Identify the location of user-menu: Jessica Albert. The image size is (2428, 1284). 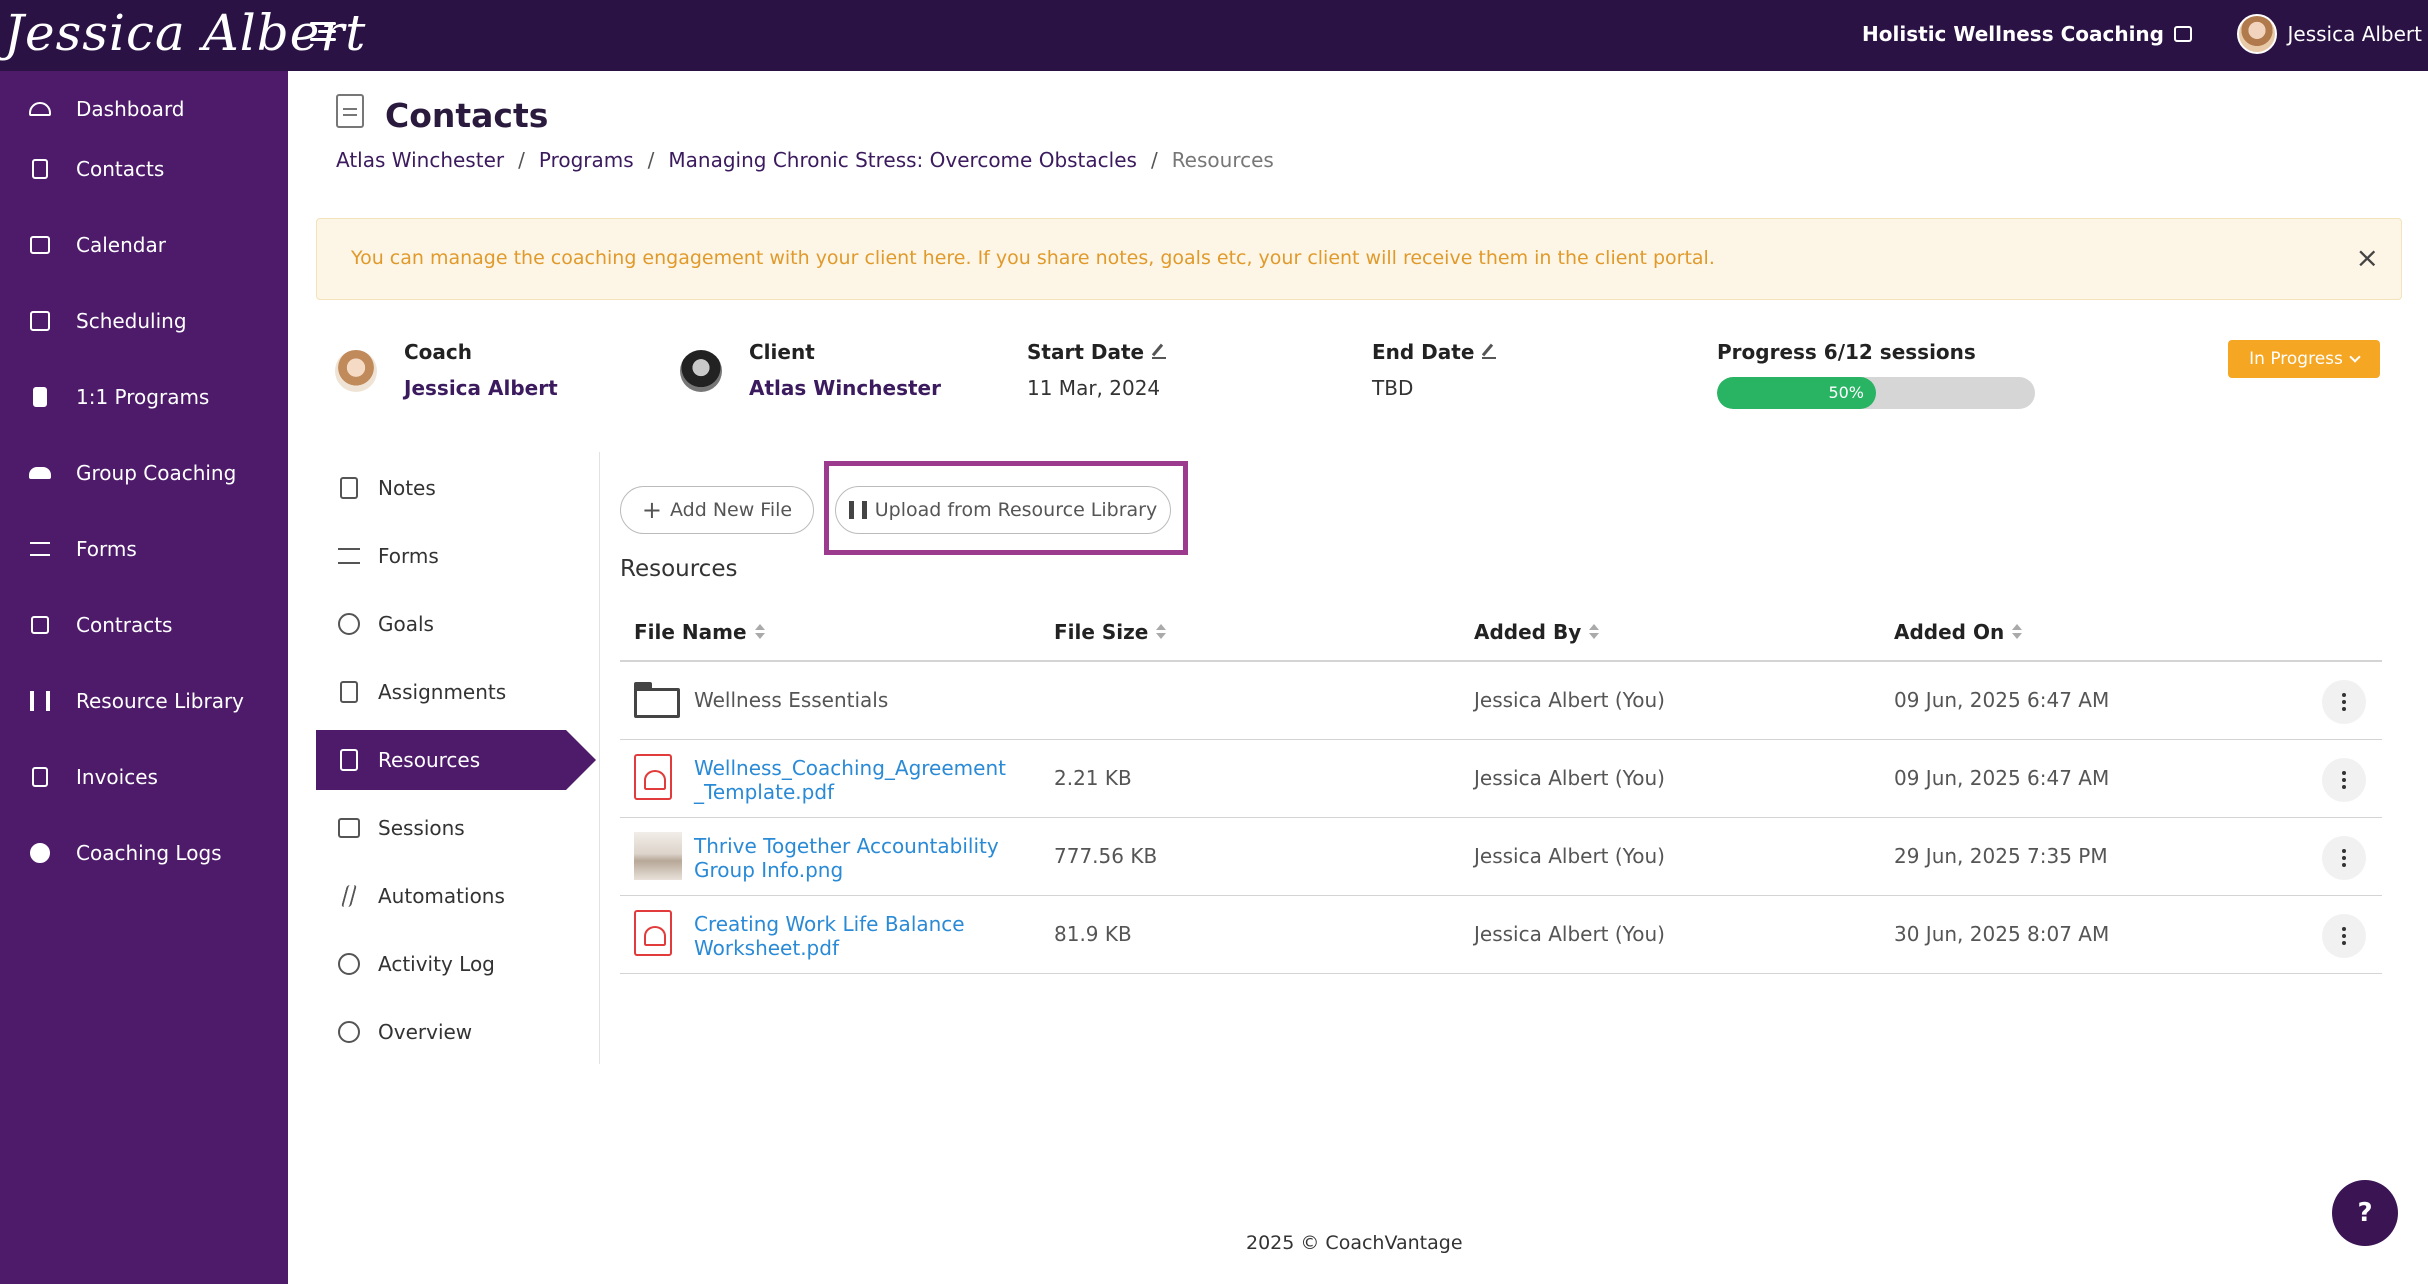
(2329, 34).